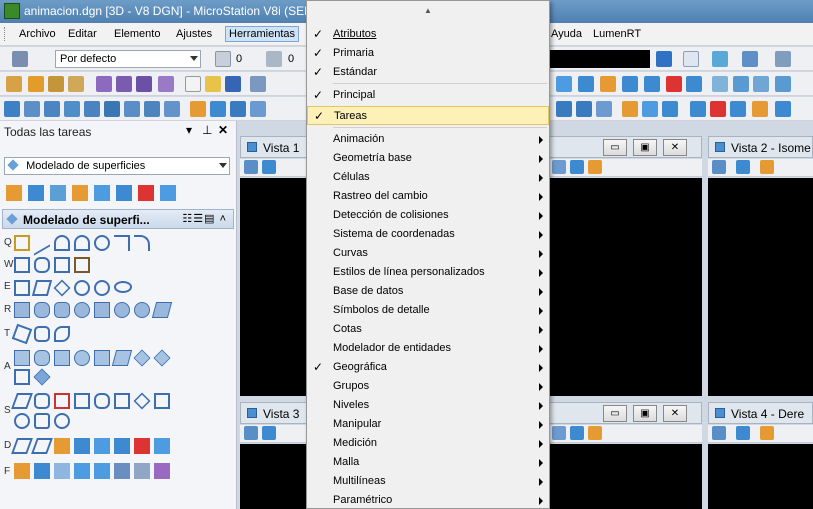  I want to click on menu-item-primaria: ✓ Primaria, so click(428, 53).